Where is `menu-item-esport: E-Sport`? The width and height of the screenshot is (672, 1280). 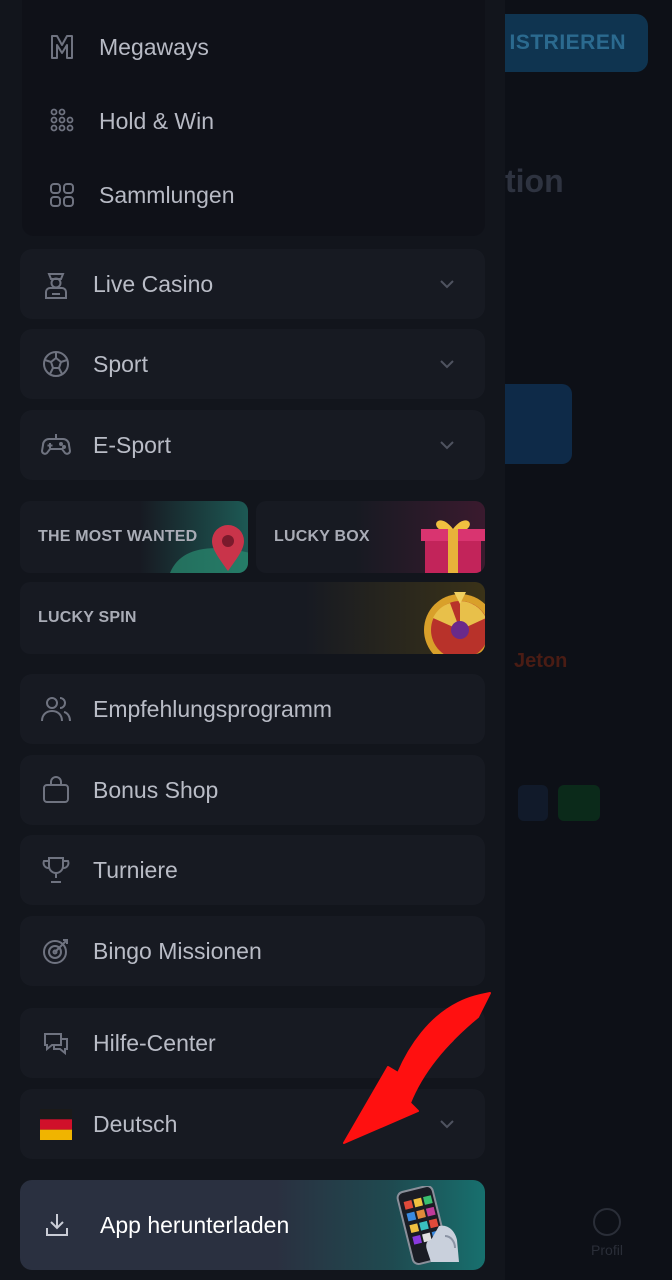 menu-item-esport: E-Sport is located at coordinates (252, 445).